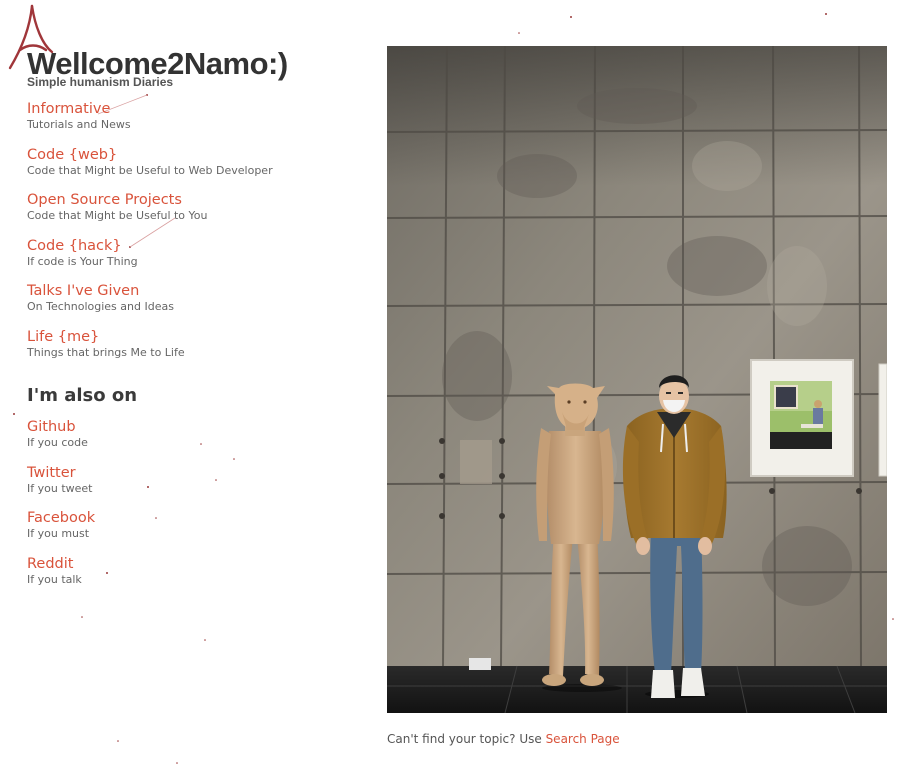 The height and width of the screenshot is (780, 901). Describe the element at coordinates (192, 246) in the screenshot. I see `nav-link: Code {hack}` at that location.